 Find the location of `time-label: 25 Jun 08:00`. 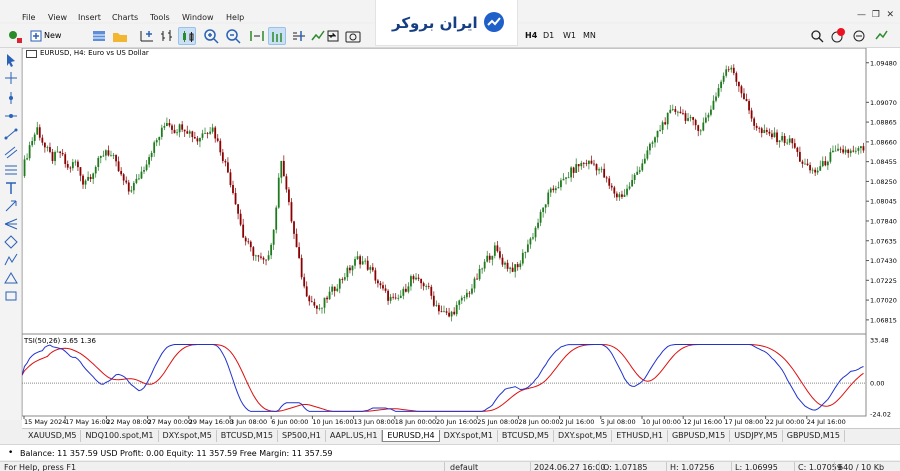

time-label: 25 Jun 08:00 is located at coordinates (497, 422).